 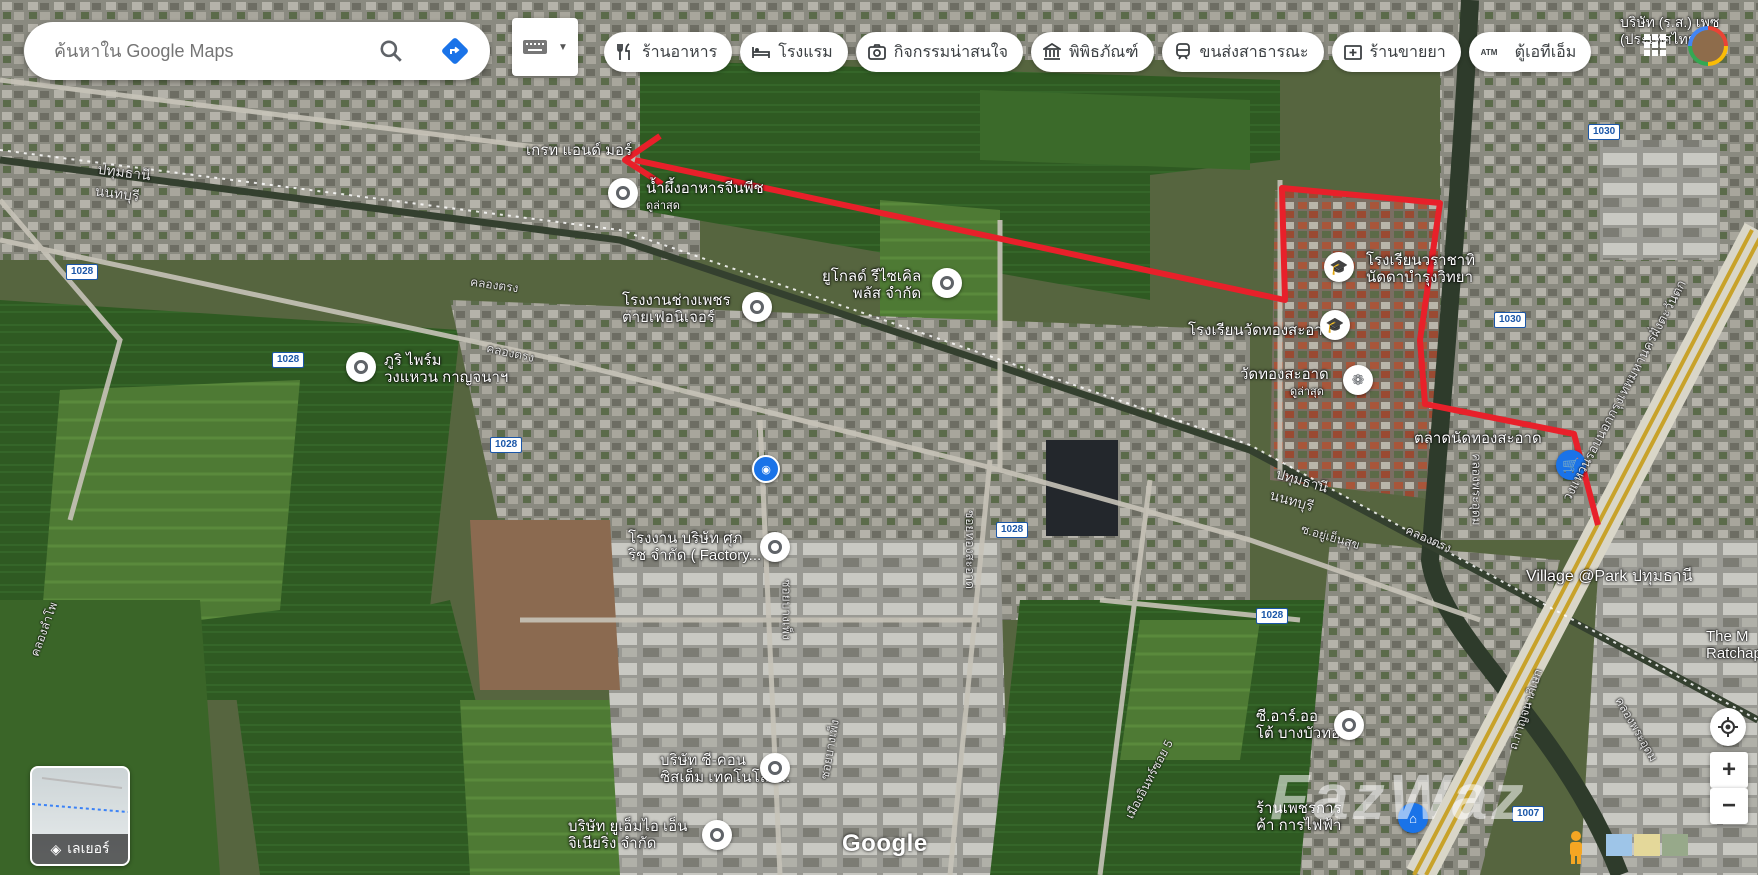 What do you see at coordinates (705, 188) in the screenshot?
I see `place-label-nampueng: น้ำผึ้งอาหารจีนพีช` at bounding box center [705, 188].